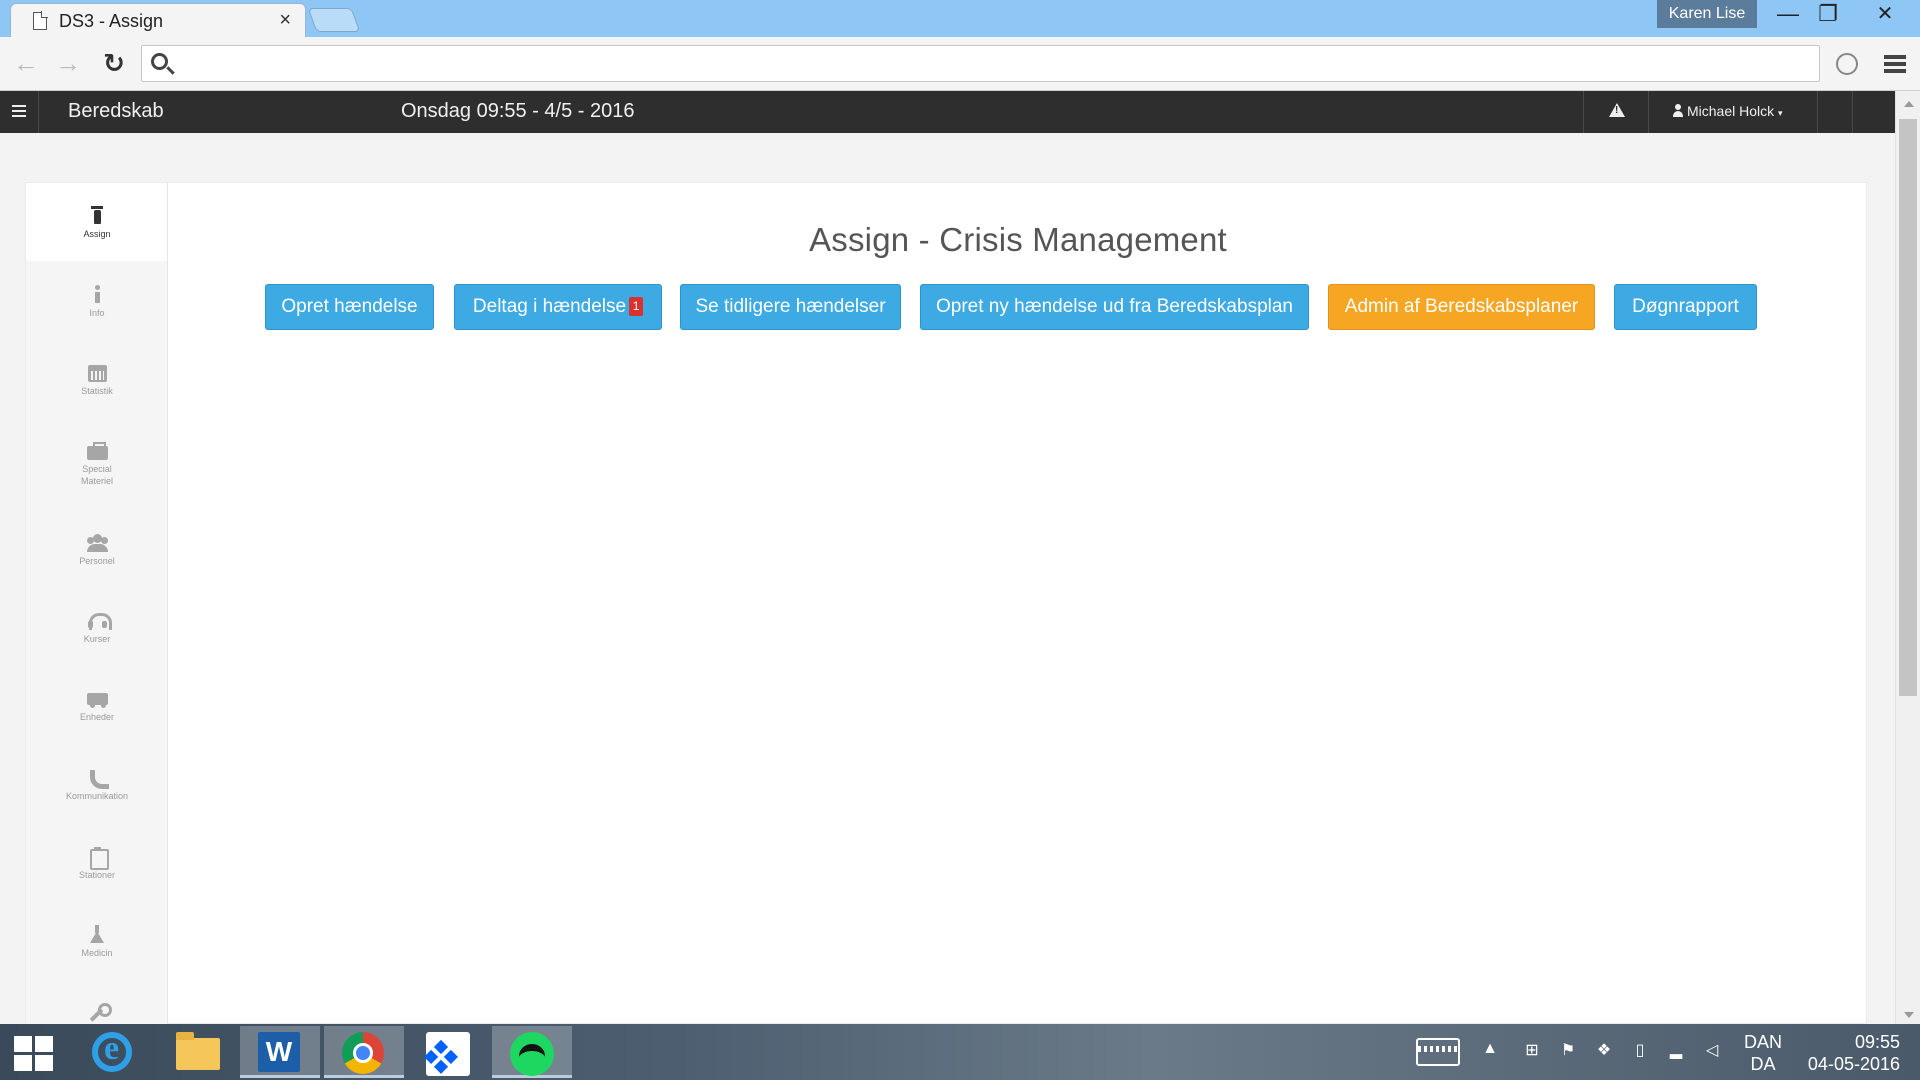  I want to click on doegnrapport-button: Døgnrapport, so click(1685, 307).